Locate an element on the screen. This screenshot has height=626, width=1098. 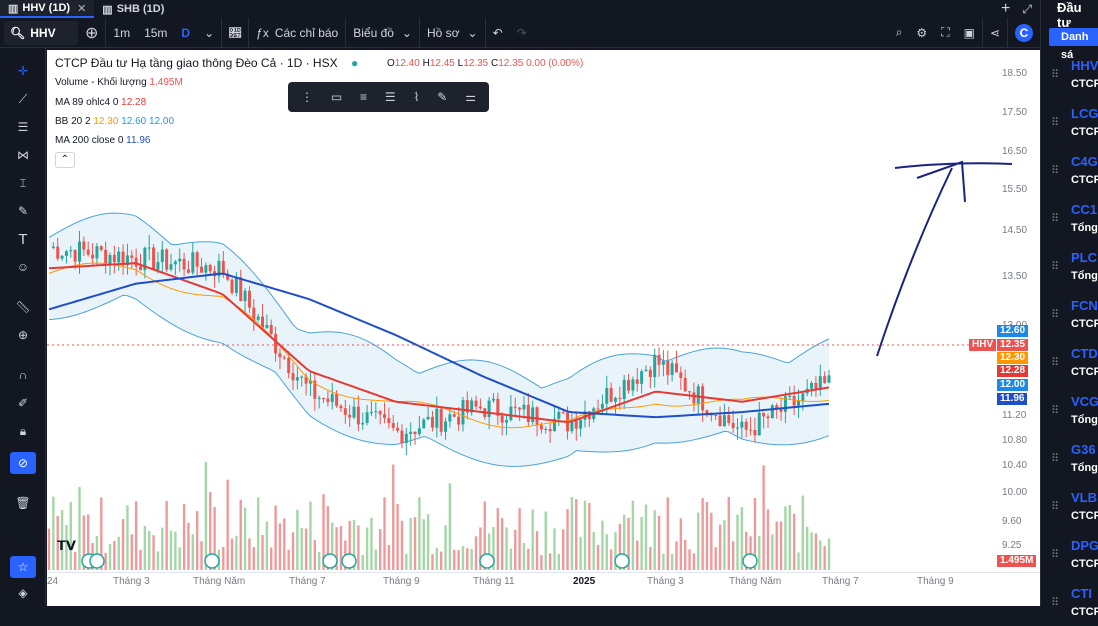
tv-logo-icon: 𝗧𝗩 is located at coordinates (66, 546).